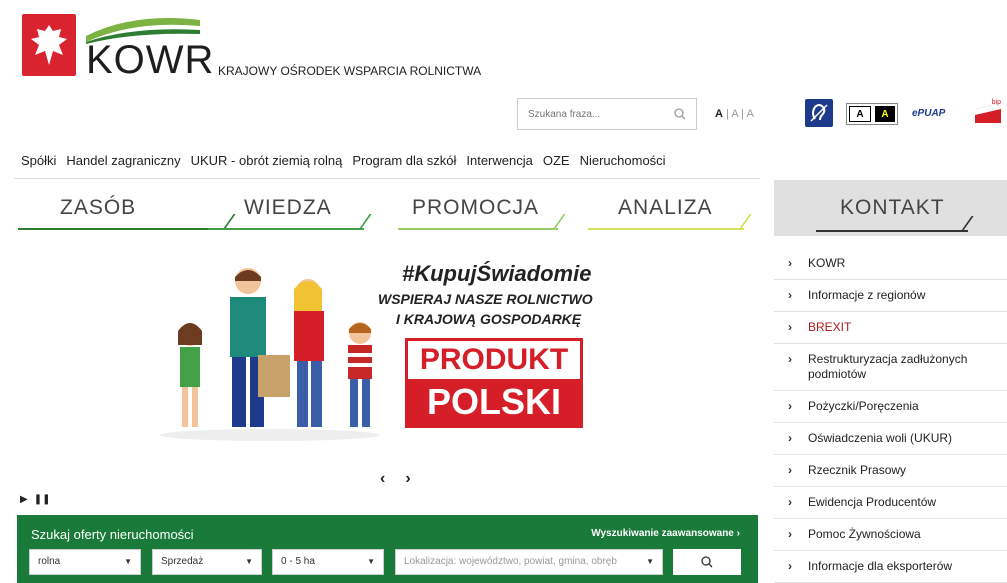  Describe the element at coordinates (387, 178) in the screenshot. I see `nav-divider` at that location.